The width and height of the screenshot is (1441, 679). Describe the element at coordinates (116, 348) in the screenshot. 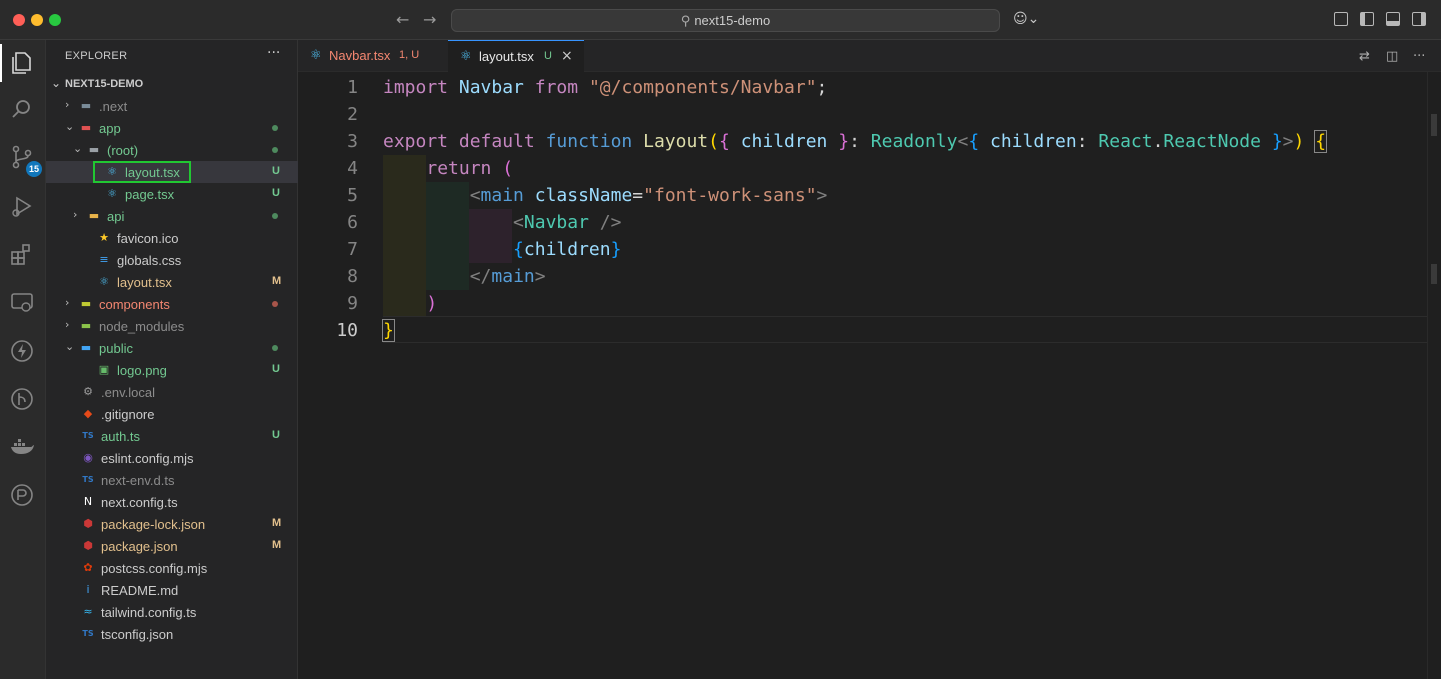

I see `tree-item-label: public` at that location.